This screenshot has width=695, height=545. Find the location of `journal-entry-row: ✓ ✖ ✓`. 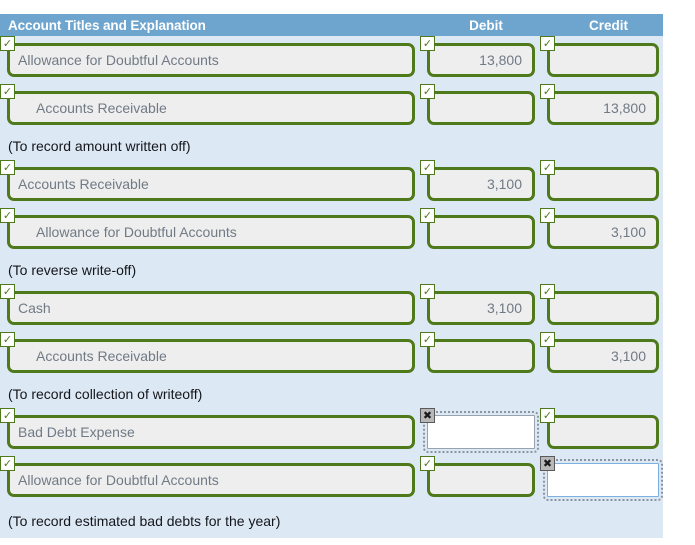

journal-entry-row: ✓ ✖ ✓ is located at coordinates (331, 432).